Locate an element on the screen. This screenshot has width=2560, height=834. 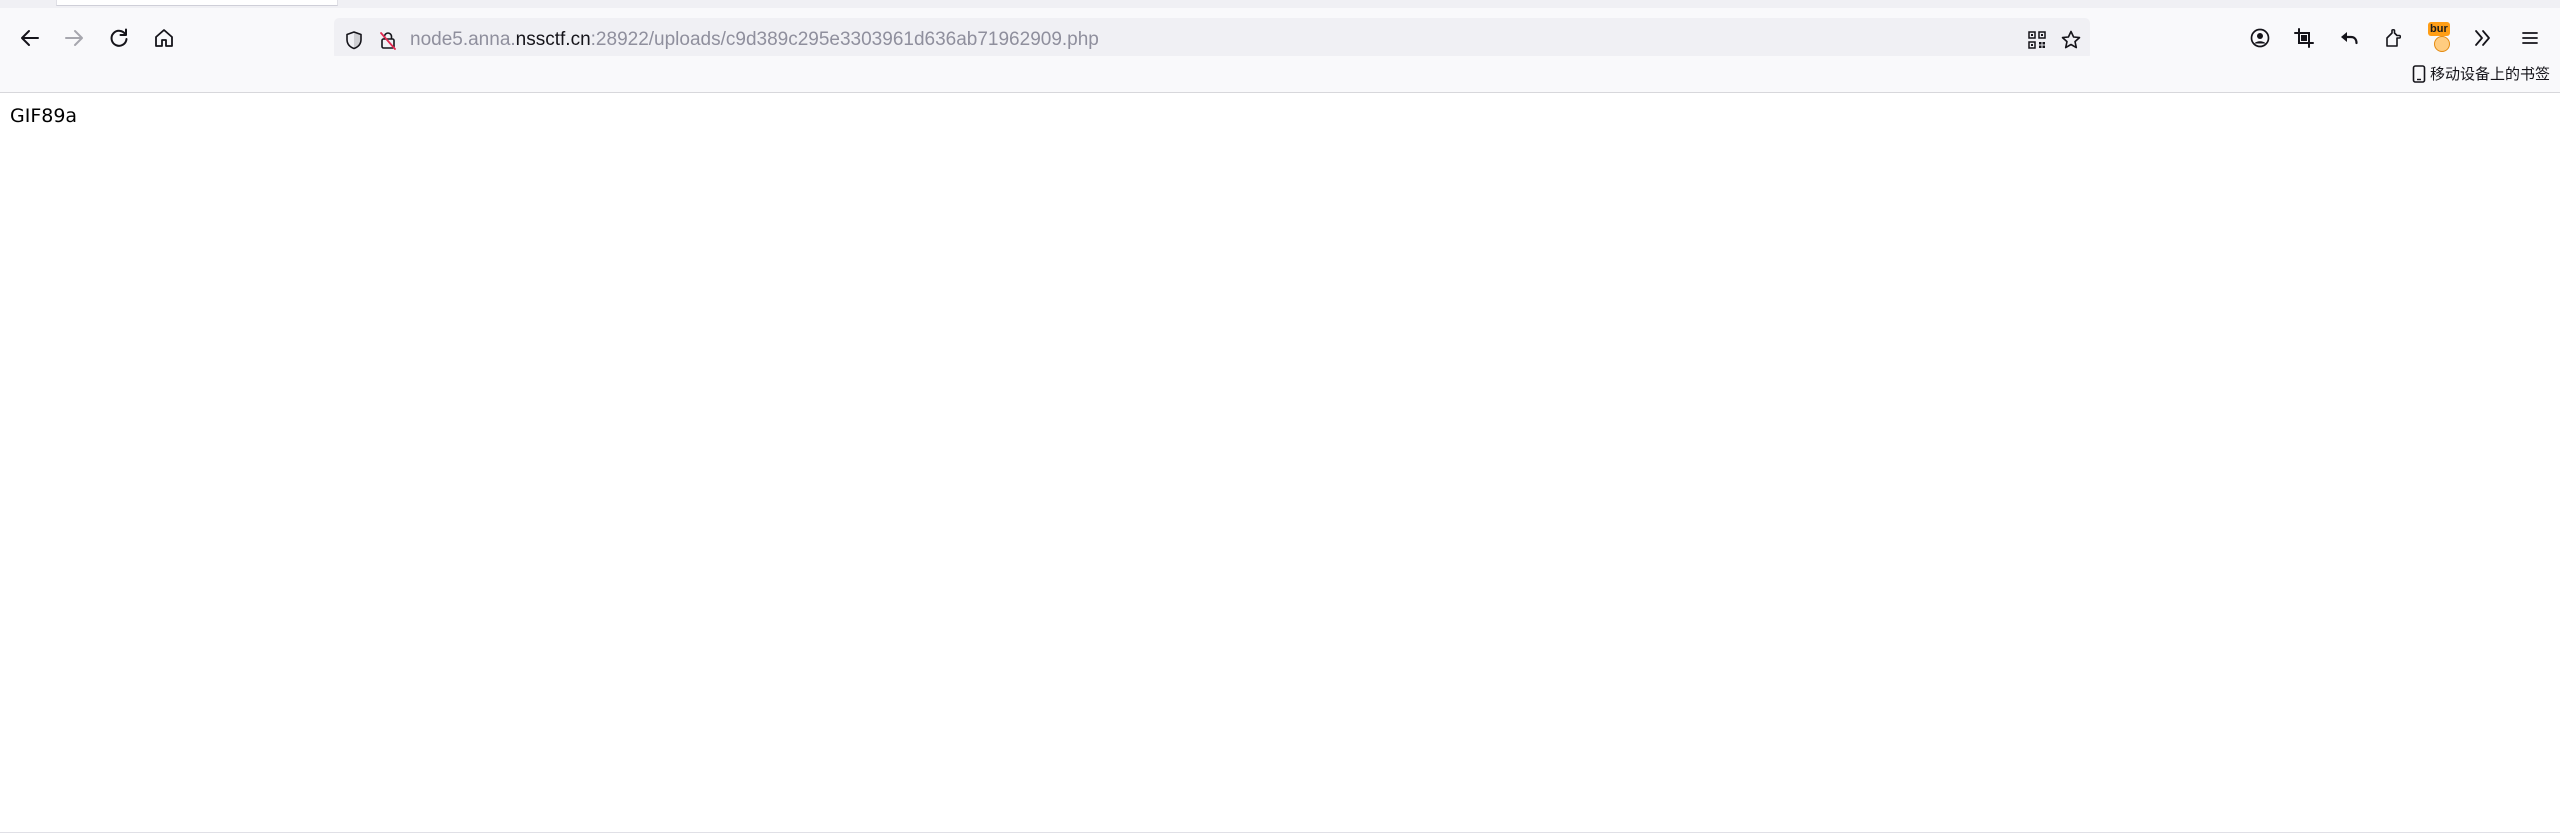
puzzle-icon is located at coordinates (2394, 37).